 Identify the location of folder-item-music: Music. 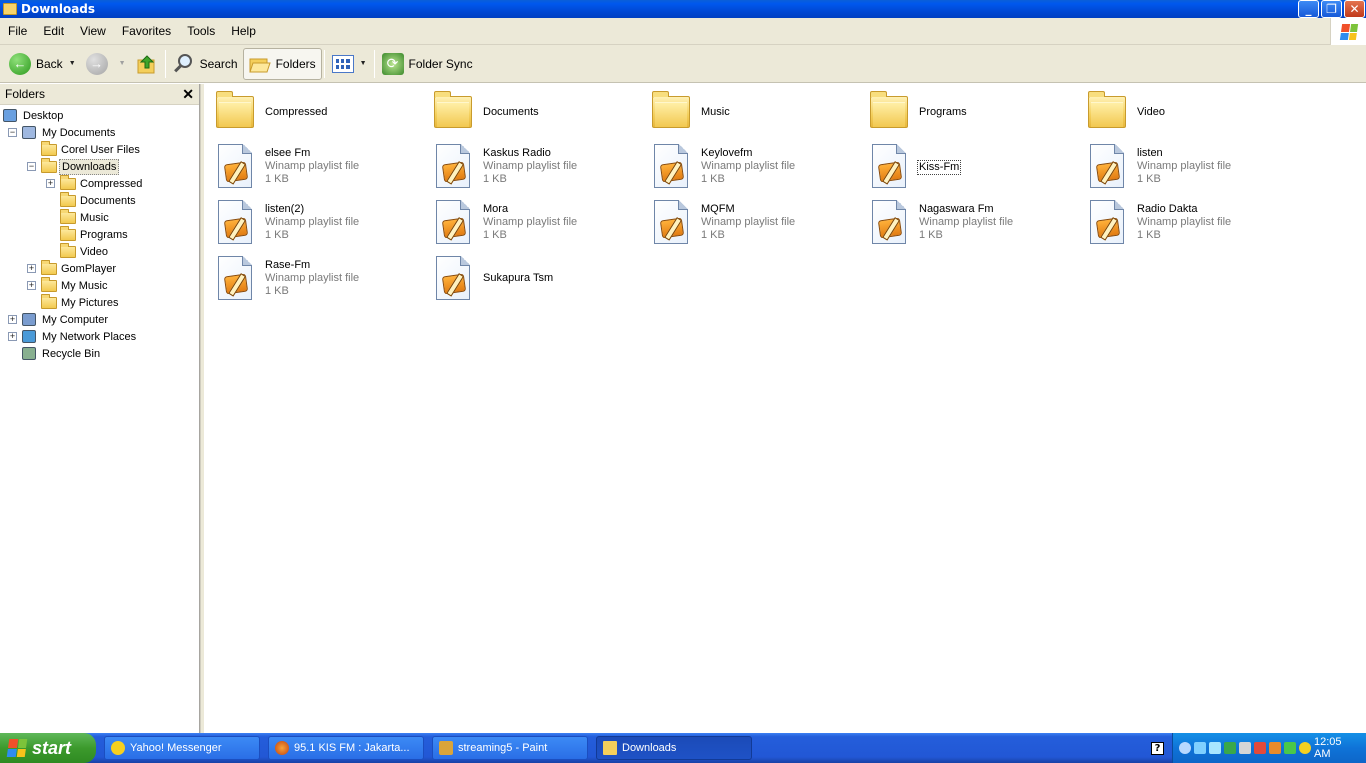
(749, 114).